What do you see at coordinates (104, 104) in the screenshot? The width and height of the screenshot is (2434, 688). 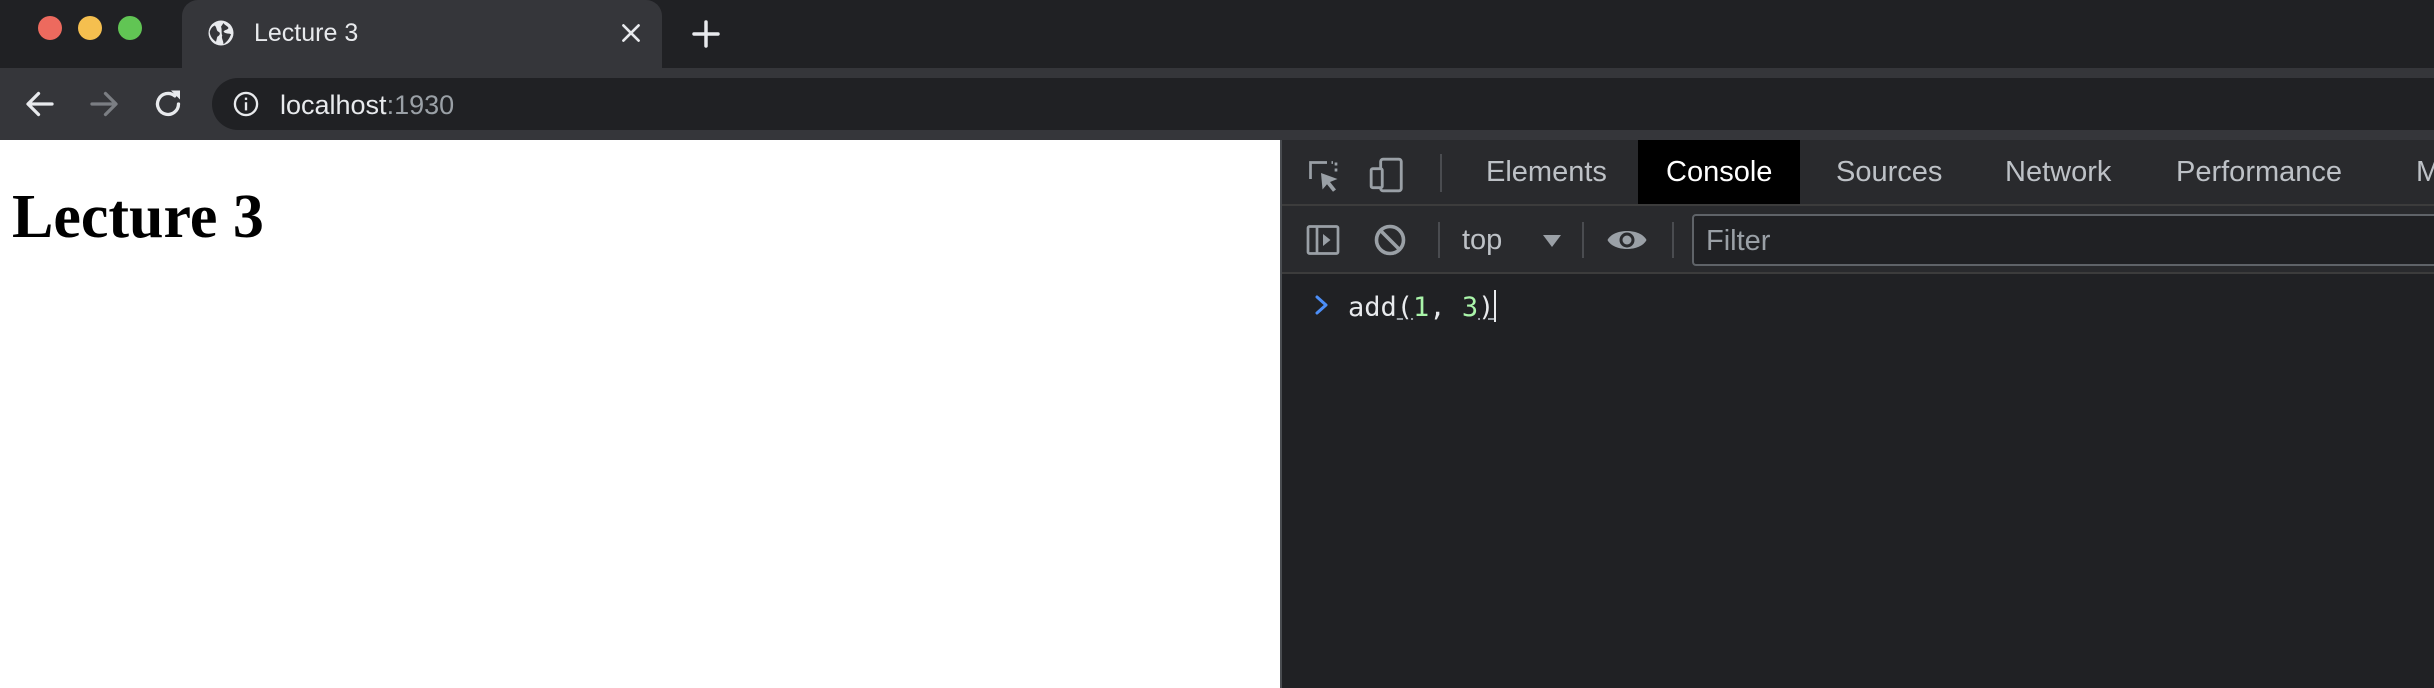 I see `arrow-forward-icon` at bounding box center [104, 104].